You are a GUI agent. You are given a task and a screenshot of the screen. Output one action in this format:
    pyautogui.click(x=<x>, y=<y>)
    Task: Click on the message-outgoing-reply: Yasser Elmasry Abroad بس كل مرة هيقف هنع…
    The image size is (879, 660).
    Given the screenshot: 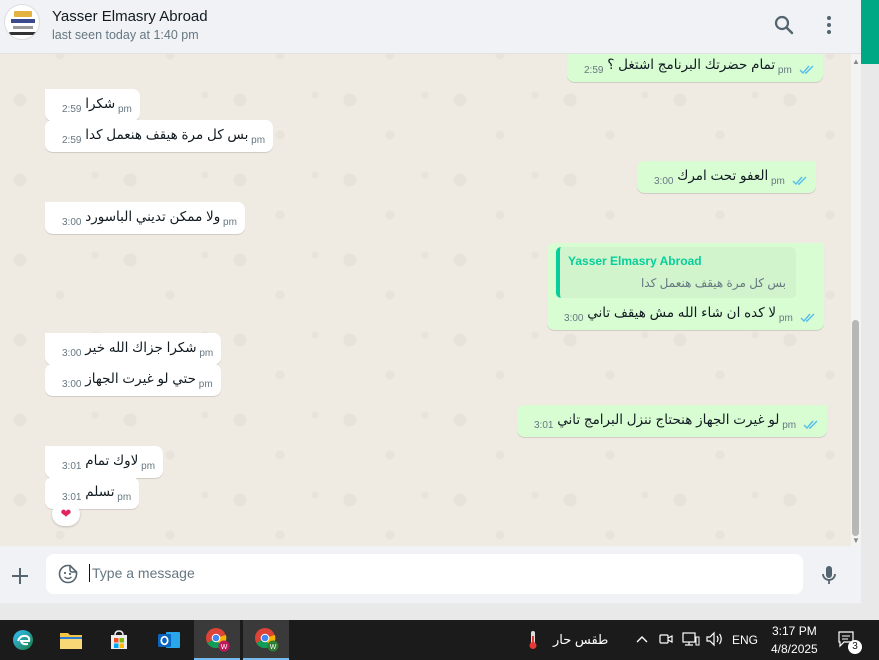 What is the action you would take?
    pyautogui.click(x=685, y=286)
    